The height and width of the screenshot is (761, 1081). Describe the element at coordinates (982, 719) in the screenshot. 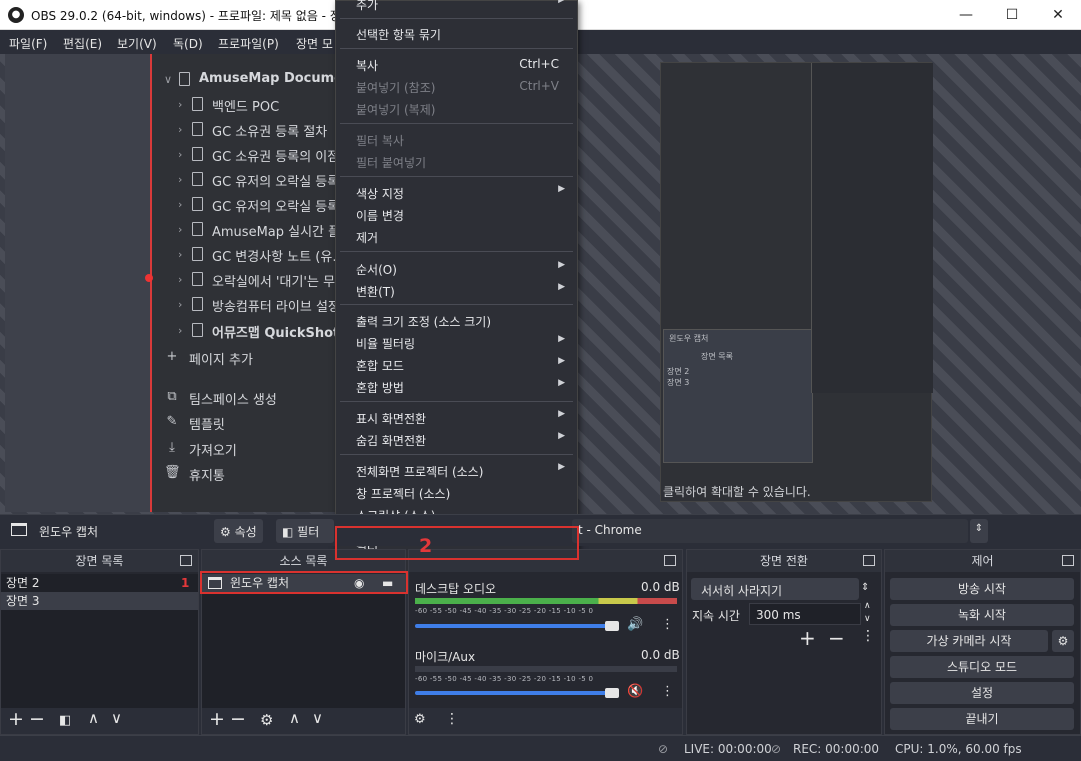

I see `exit-button: 끝내기` at that location.